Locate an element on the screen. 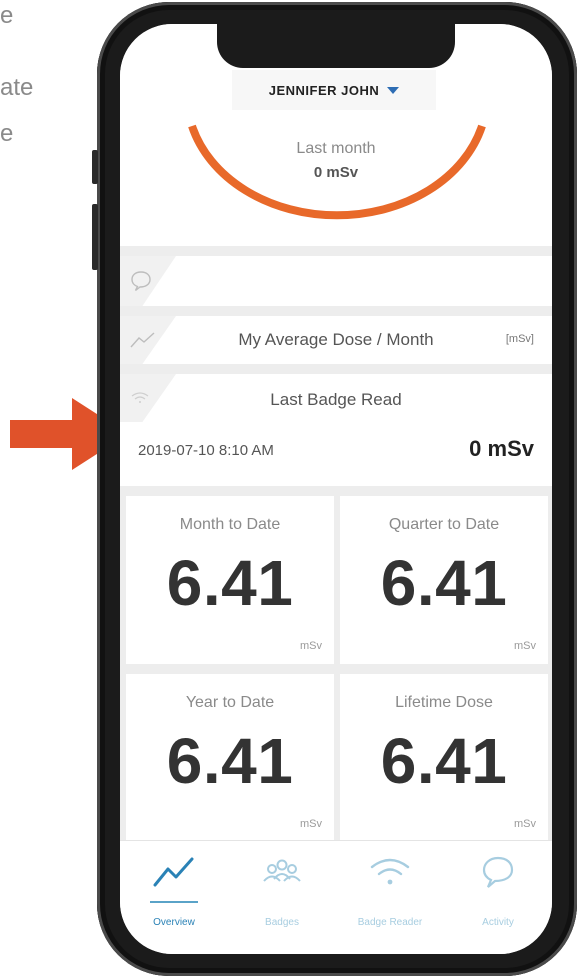 This screenshot has width=578, height=978. last-badge-read-value: 0 mSv is located at coordinates (501, 448).